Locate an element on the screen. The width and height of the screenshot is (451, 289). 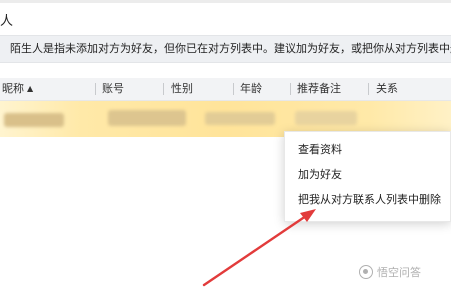
watermark: 悟空问答 is located at coordinates (390, 272).